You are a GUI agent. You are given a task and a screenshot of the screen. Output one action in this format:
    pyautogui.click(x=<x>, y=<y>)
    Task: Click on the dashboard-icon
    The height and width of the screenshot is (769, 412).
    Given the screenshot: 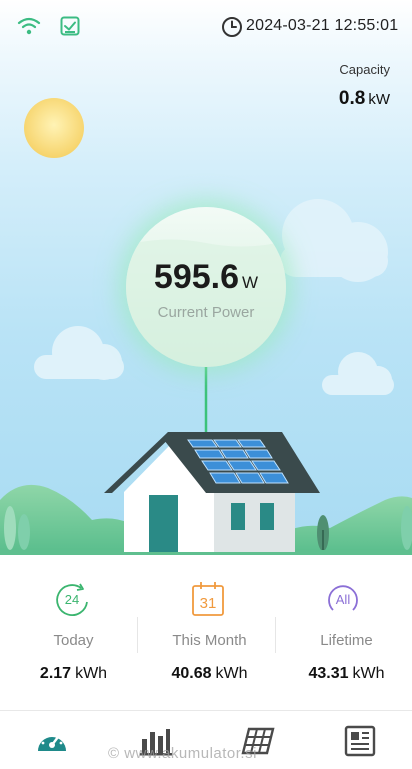 What is the action you would take?
    pyautogui.click(x=52, y=741)
    